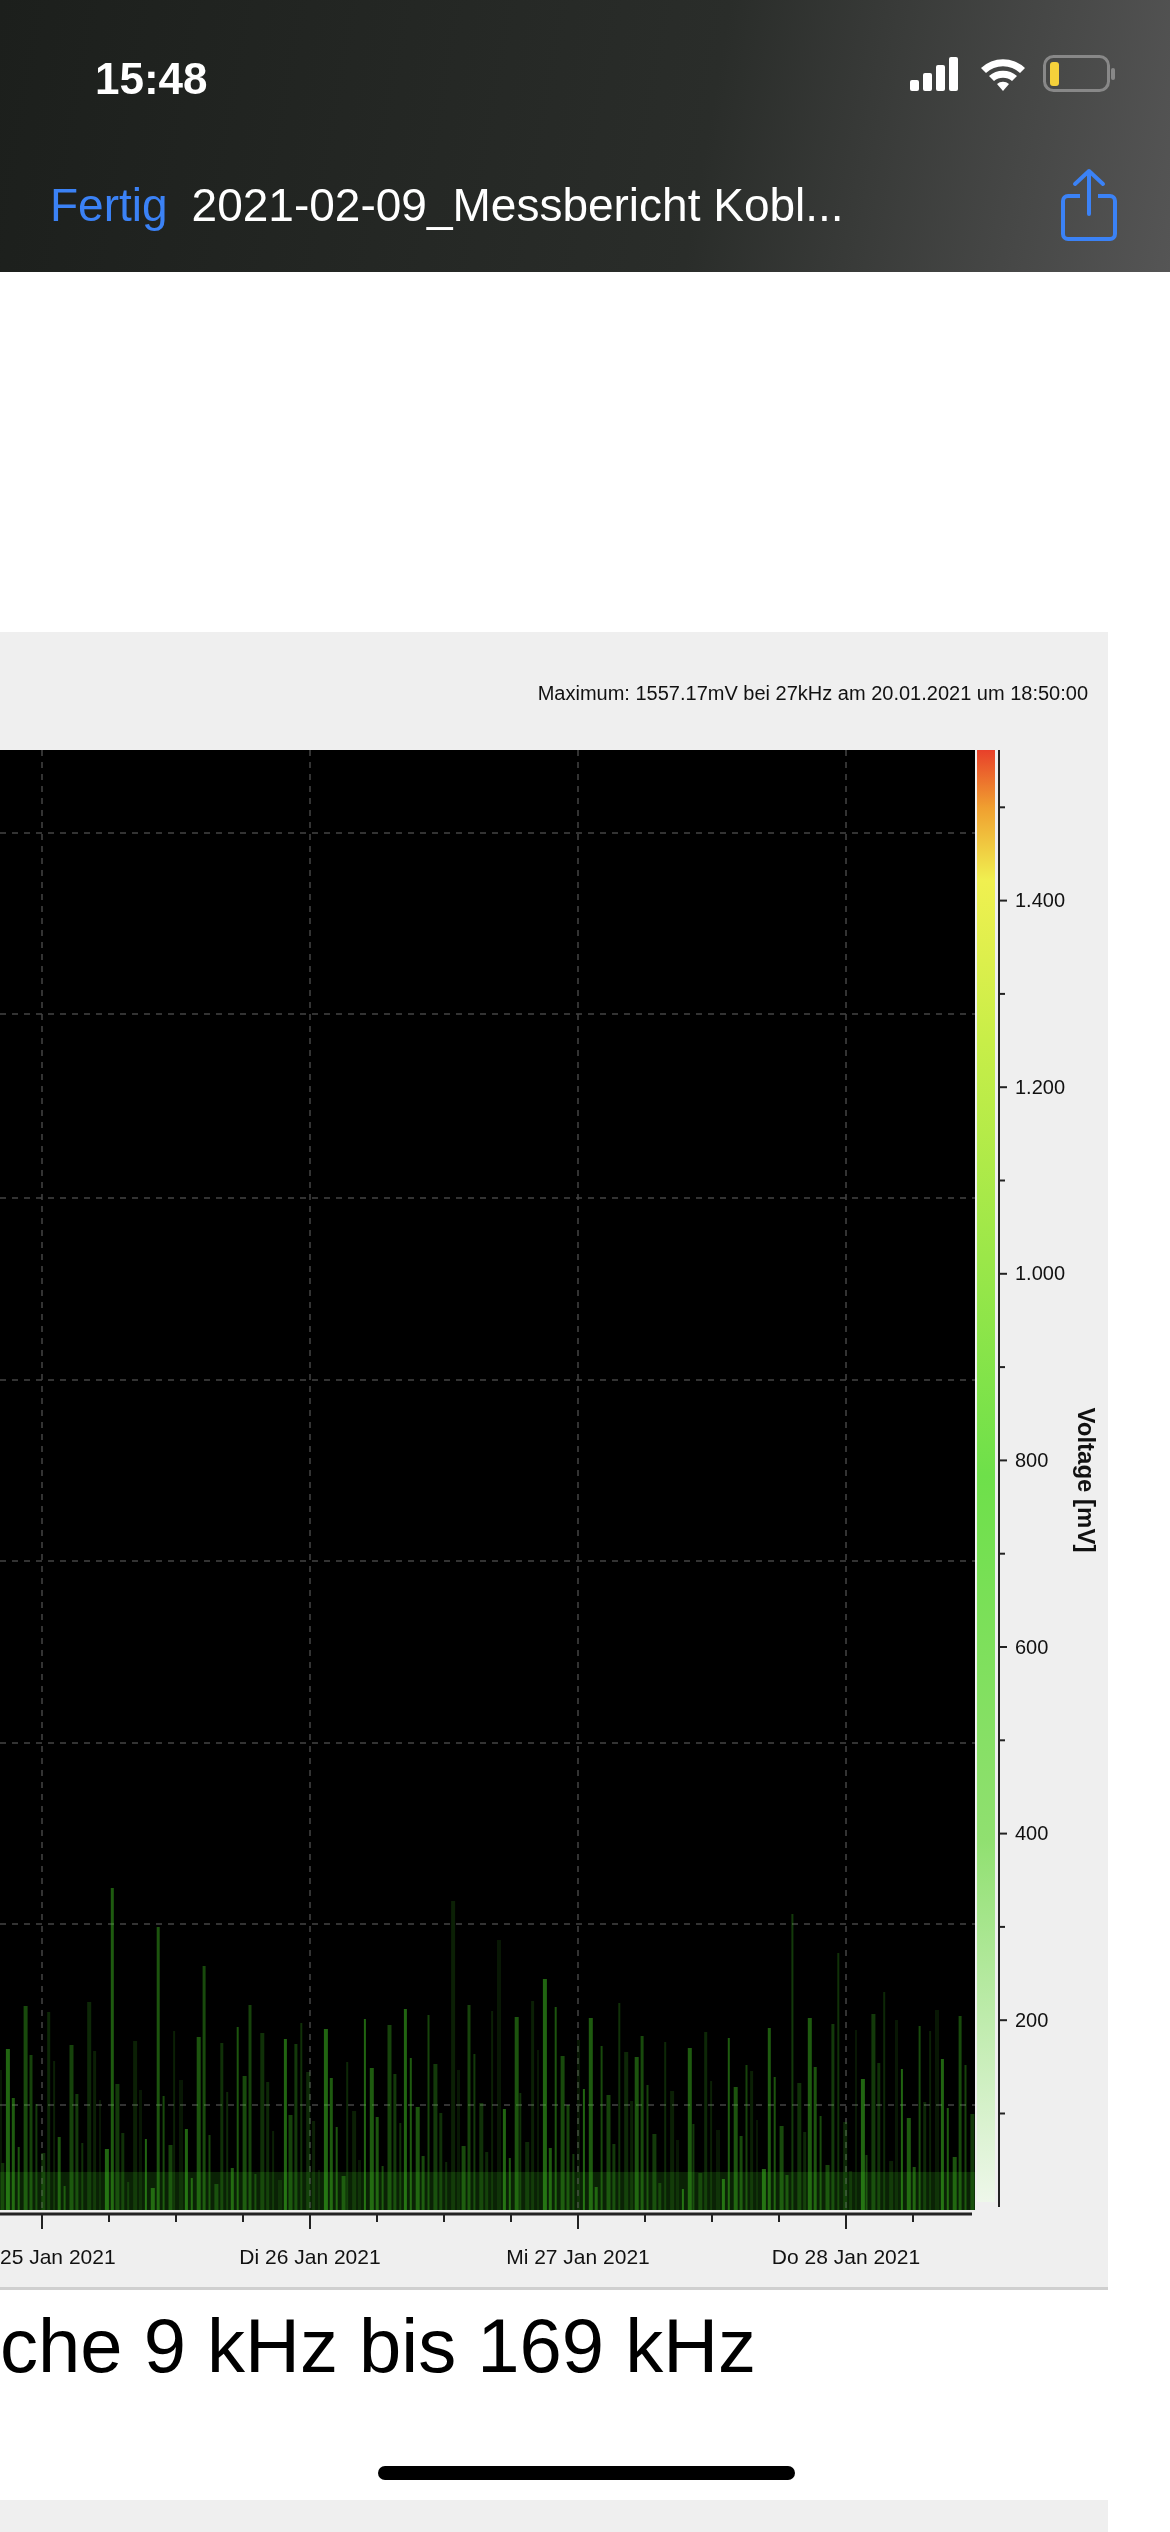 The image size is (1170, 2532). Describe the element at coordinates (1079, 74) in the screenshot. I see `battery-icon` at that location.